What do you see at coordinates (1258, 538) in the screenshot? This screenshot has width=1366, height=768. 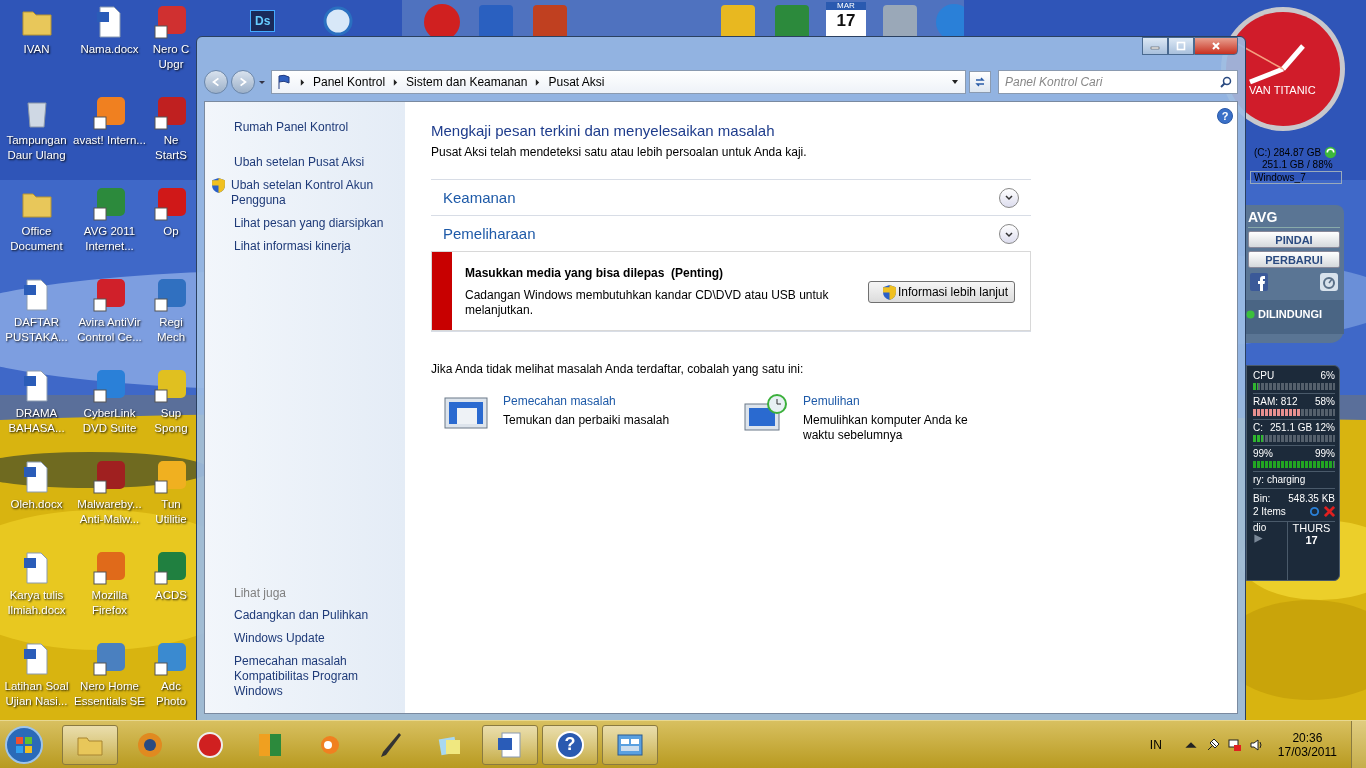 I see `play-icon` at bounding box center [1258, 538].